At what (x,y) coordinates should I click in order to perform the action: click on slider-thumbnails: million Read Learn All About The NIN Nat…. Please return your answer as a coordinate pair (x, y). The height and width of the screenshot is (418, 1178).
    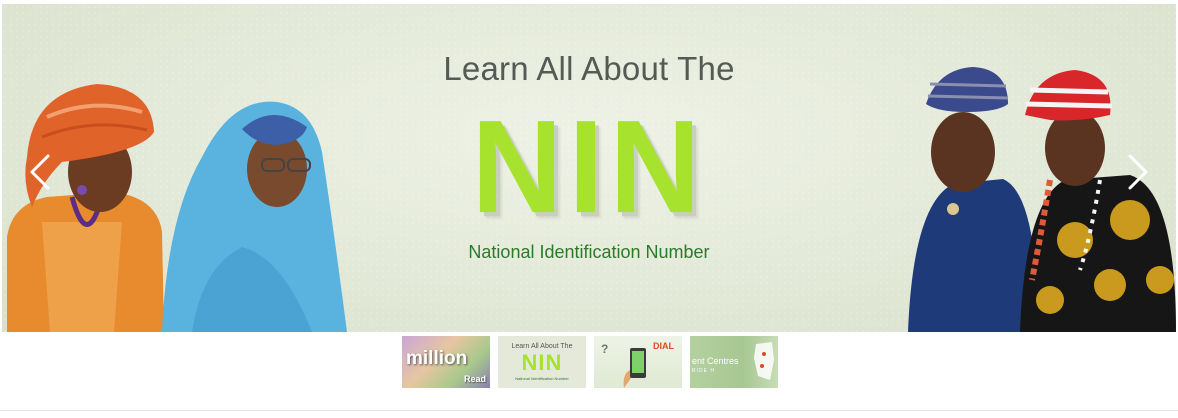
    Looking at the image, I should click on (590, 362).